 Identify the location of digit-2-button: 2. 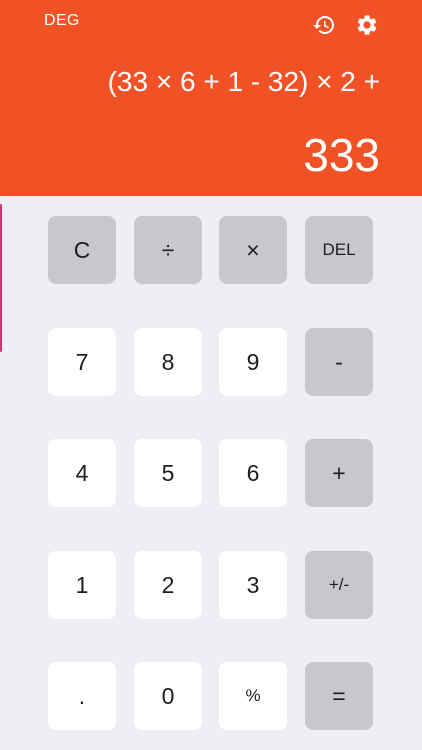
(168, 585).